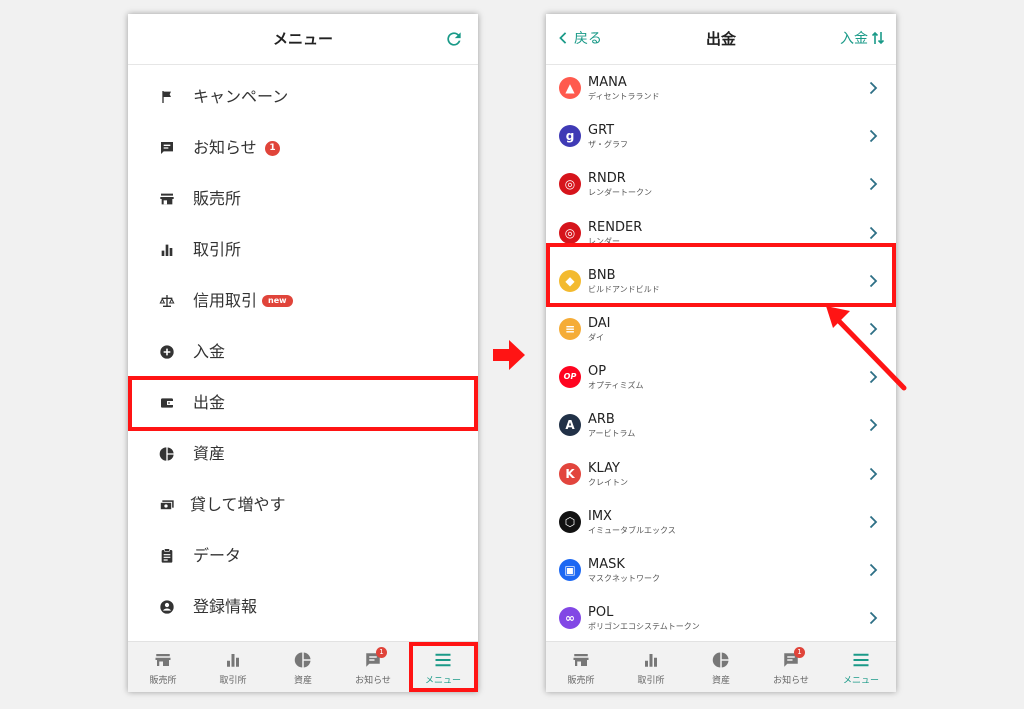 The width and height of the screenshot is (1024, 709). I want to click on menu-item-label: 資産, so click(209, 453).